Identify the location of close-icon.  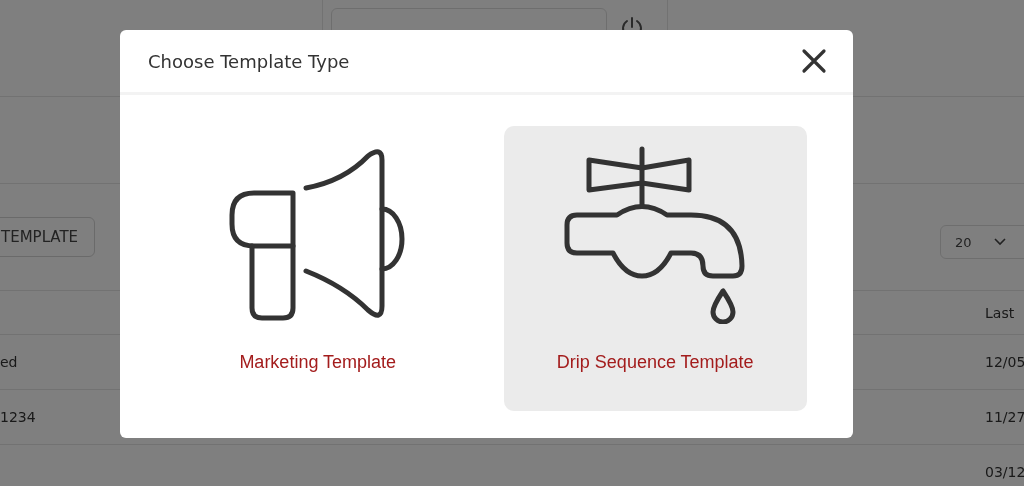
(814, 61).